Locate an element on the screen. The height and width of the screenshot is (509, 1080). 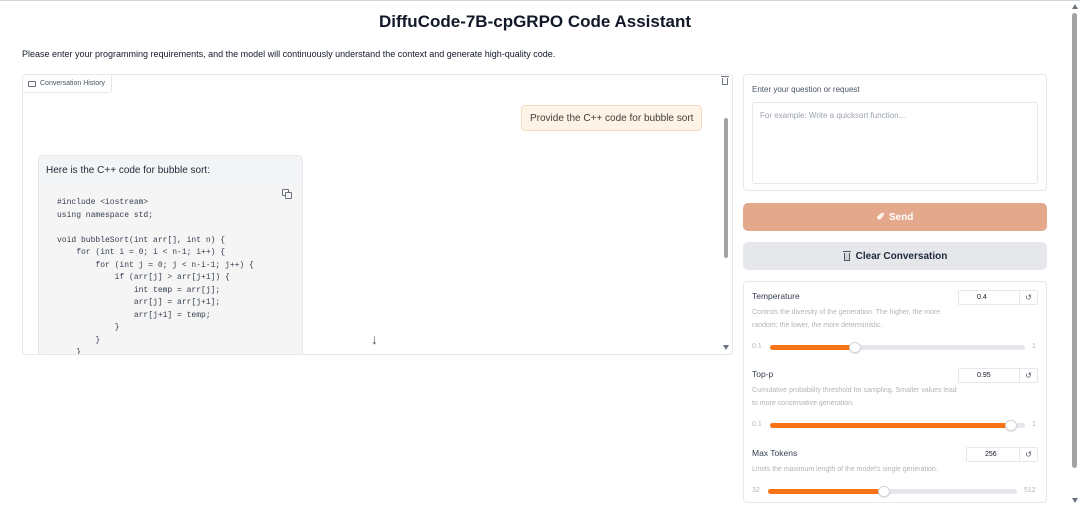
temperature-slider is located at coordinates (897, 347).